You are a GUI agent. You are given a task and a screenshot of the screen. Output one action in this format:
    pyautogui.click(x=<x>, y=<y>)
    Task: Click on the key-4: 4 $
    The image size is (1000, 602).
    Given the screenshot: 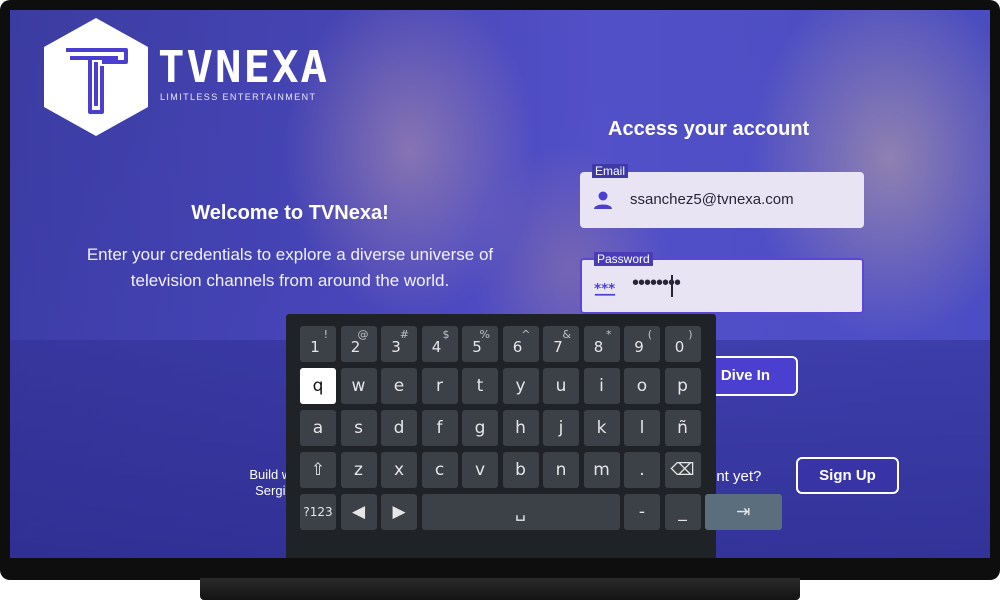 What is the action you would take?
    pyautogui.click(x=439, y=344)
    